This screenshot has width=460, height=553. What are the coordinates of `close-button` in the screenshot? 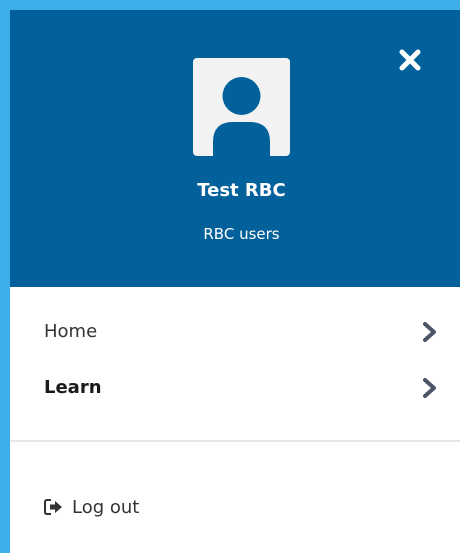 It's located at (410, 60).